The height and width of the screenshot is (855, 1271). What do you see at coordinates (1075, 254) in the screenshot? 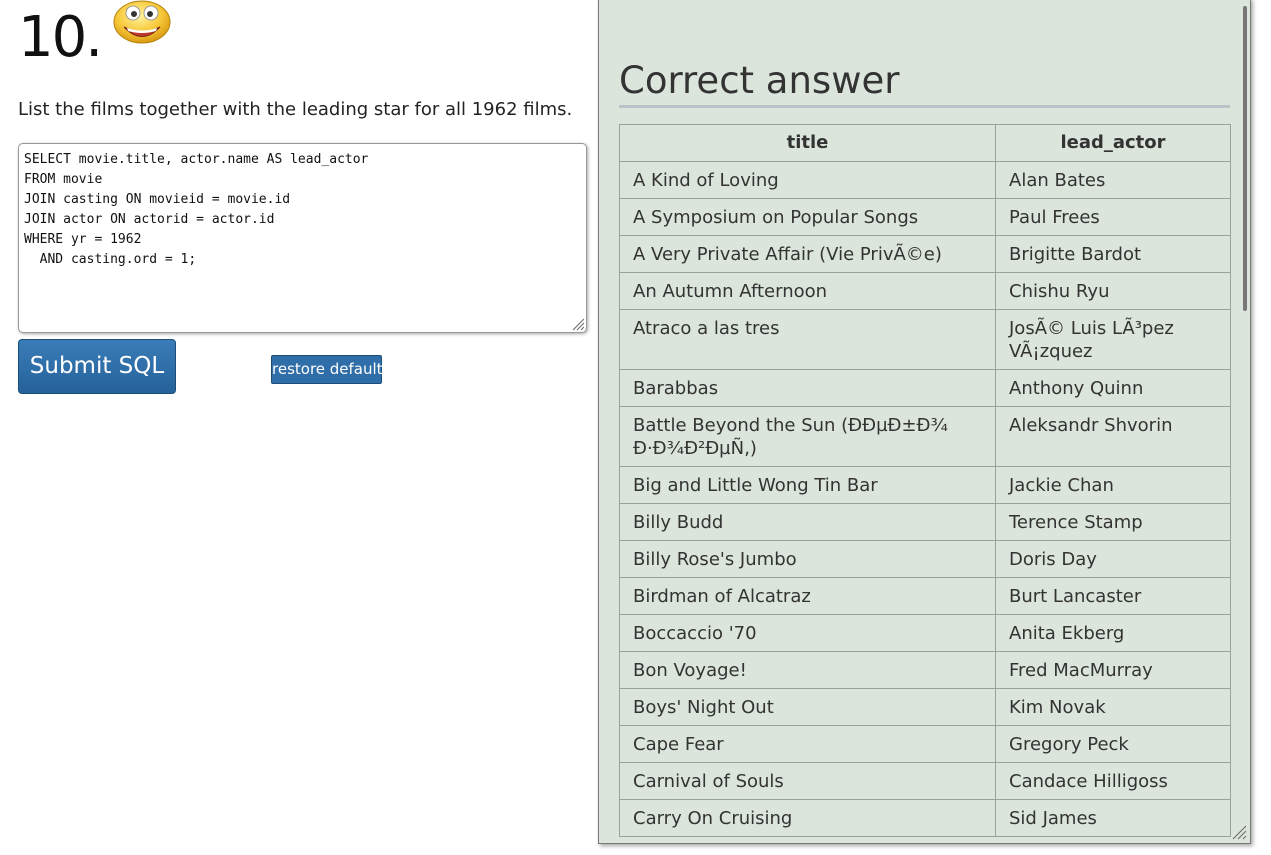
I see `cell-lead-actor-text: Brigitte Bardot` at bounding box center [1075, 254].